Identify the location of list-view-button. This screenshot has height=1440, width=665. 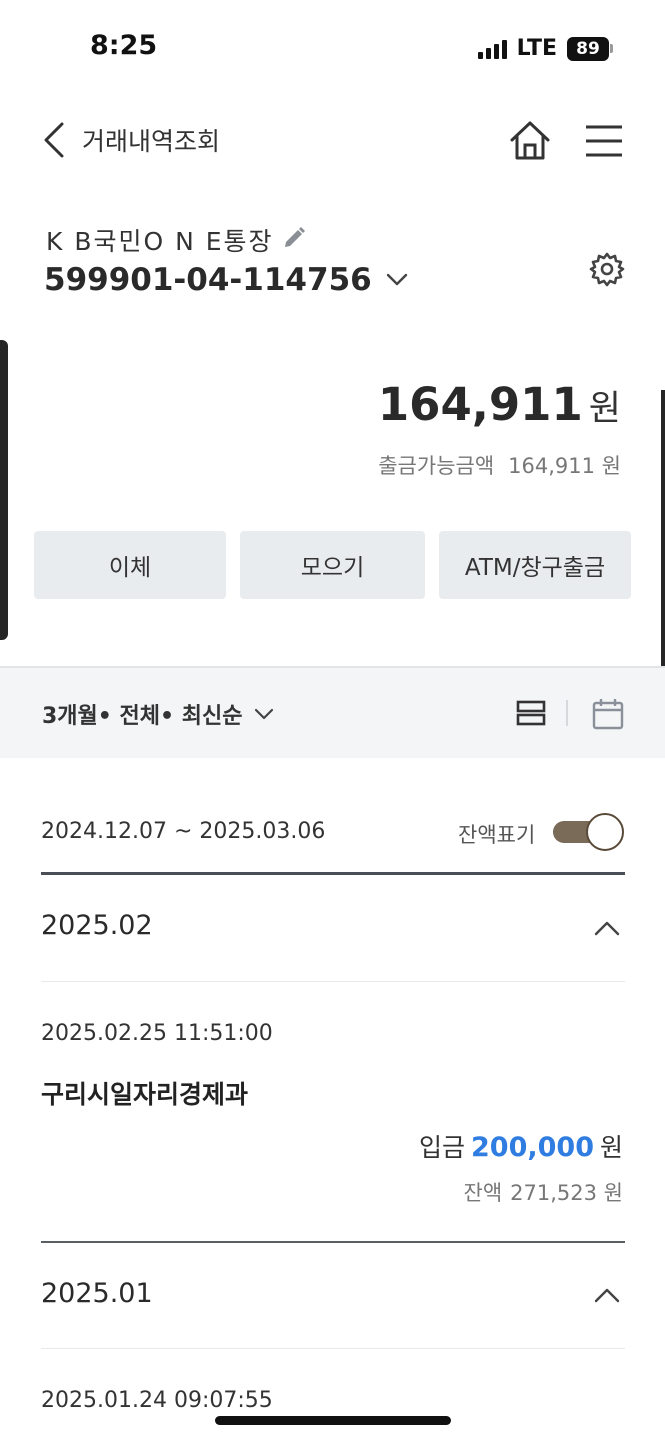
(531, 713).